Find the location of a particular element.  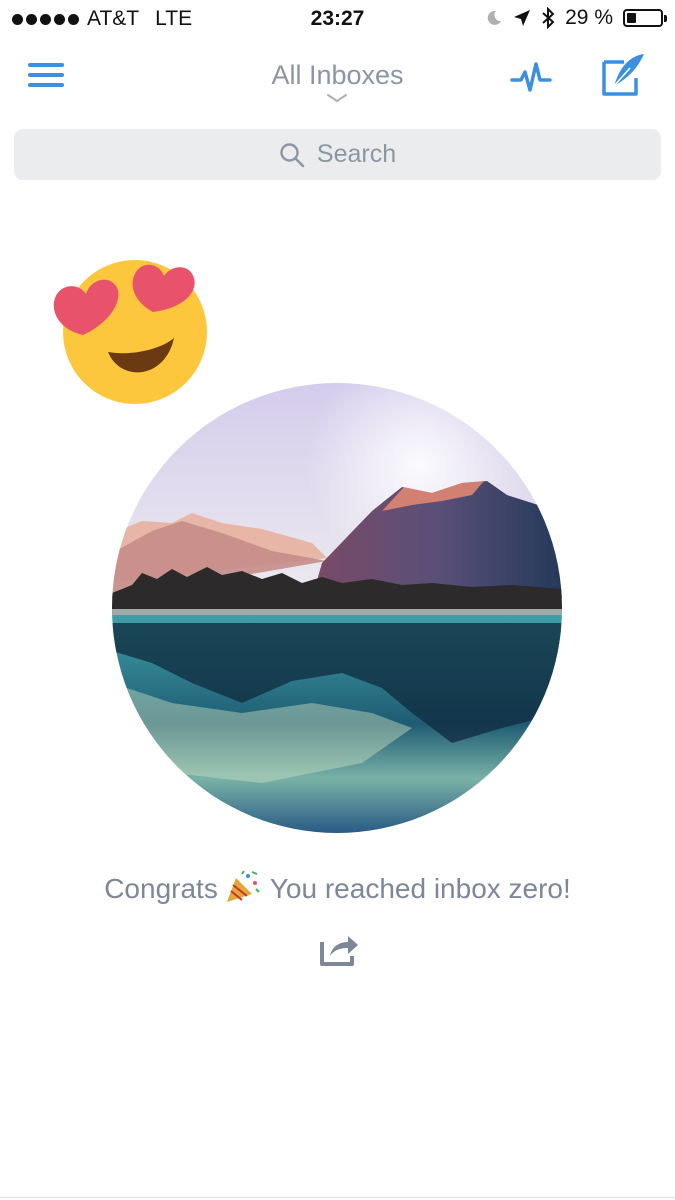

inbox-zero-message: Congrats You reached inbox zero! is located at coordinates (337, 887).